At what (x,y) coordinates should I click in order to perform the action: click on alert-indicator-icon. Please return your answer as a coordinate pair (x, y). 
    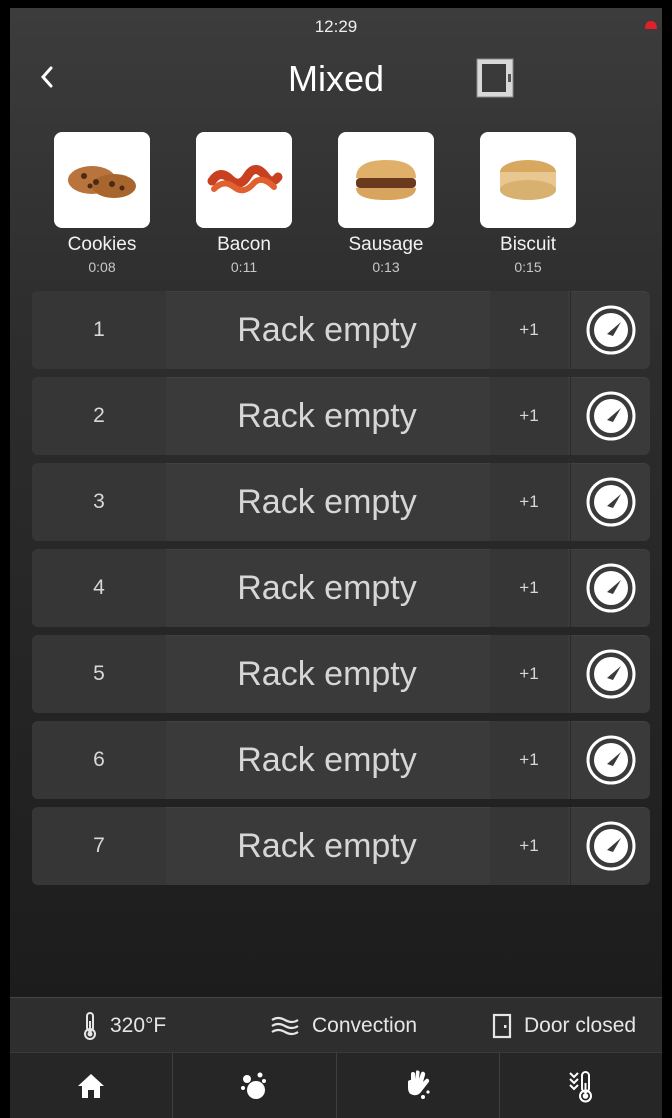
    Looking at the image, I should click on (651, 25).